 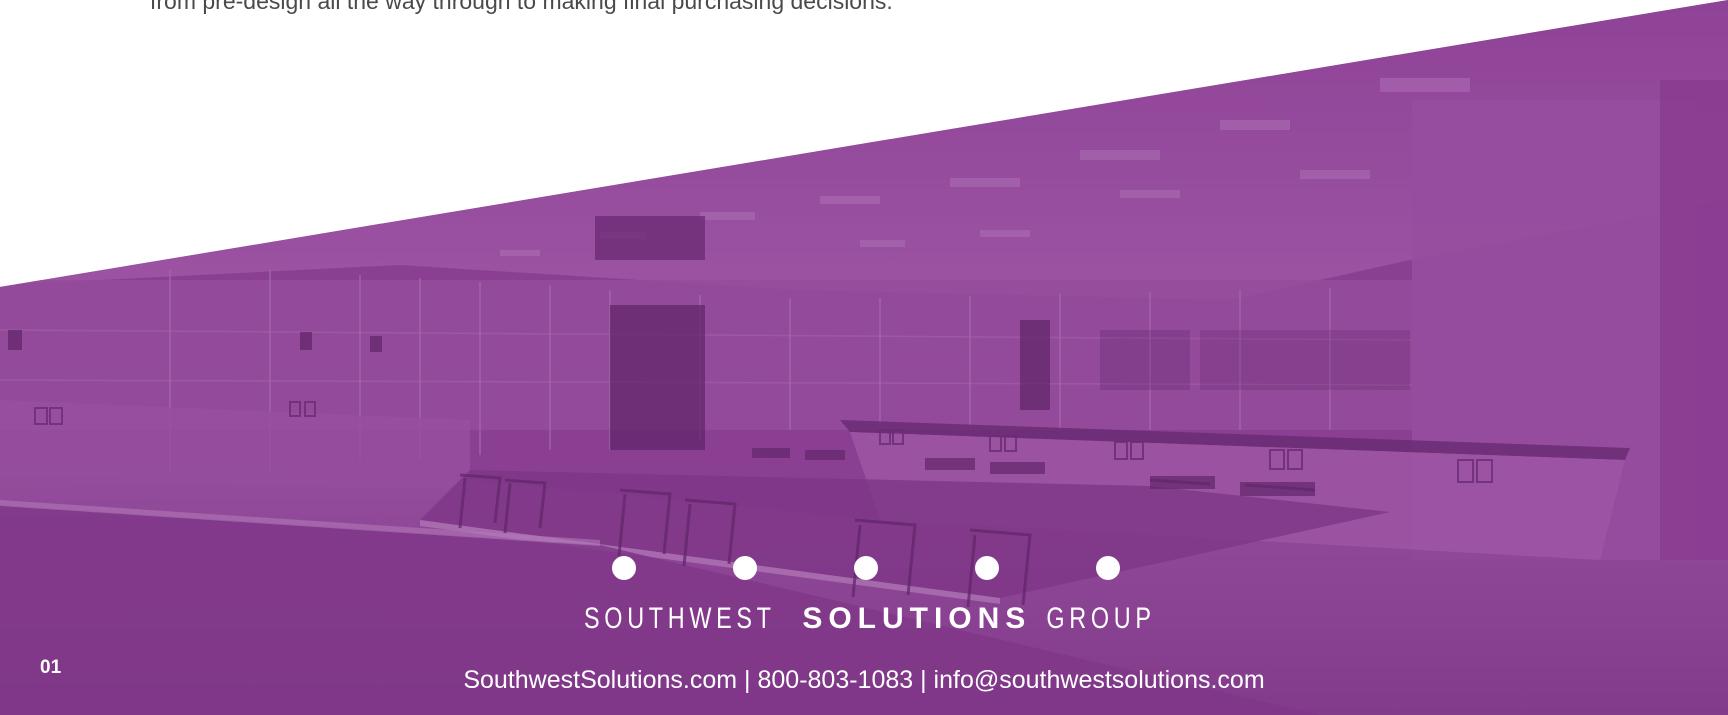 I want to click on brand-name-part-2: SOLUTIONS, so click(x=917, y=618).